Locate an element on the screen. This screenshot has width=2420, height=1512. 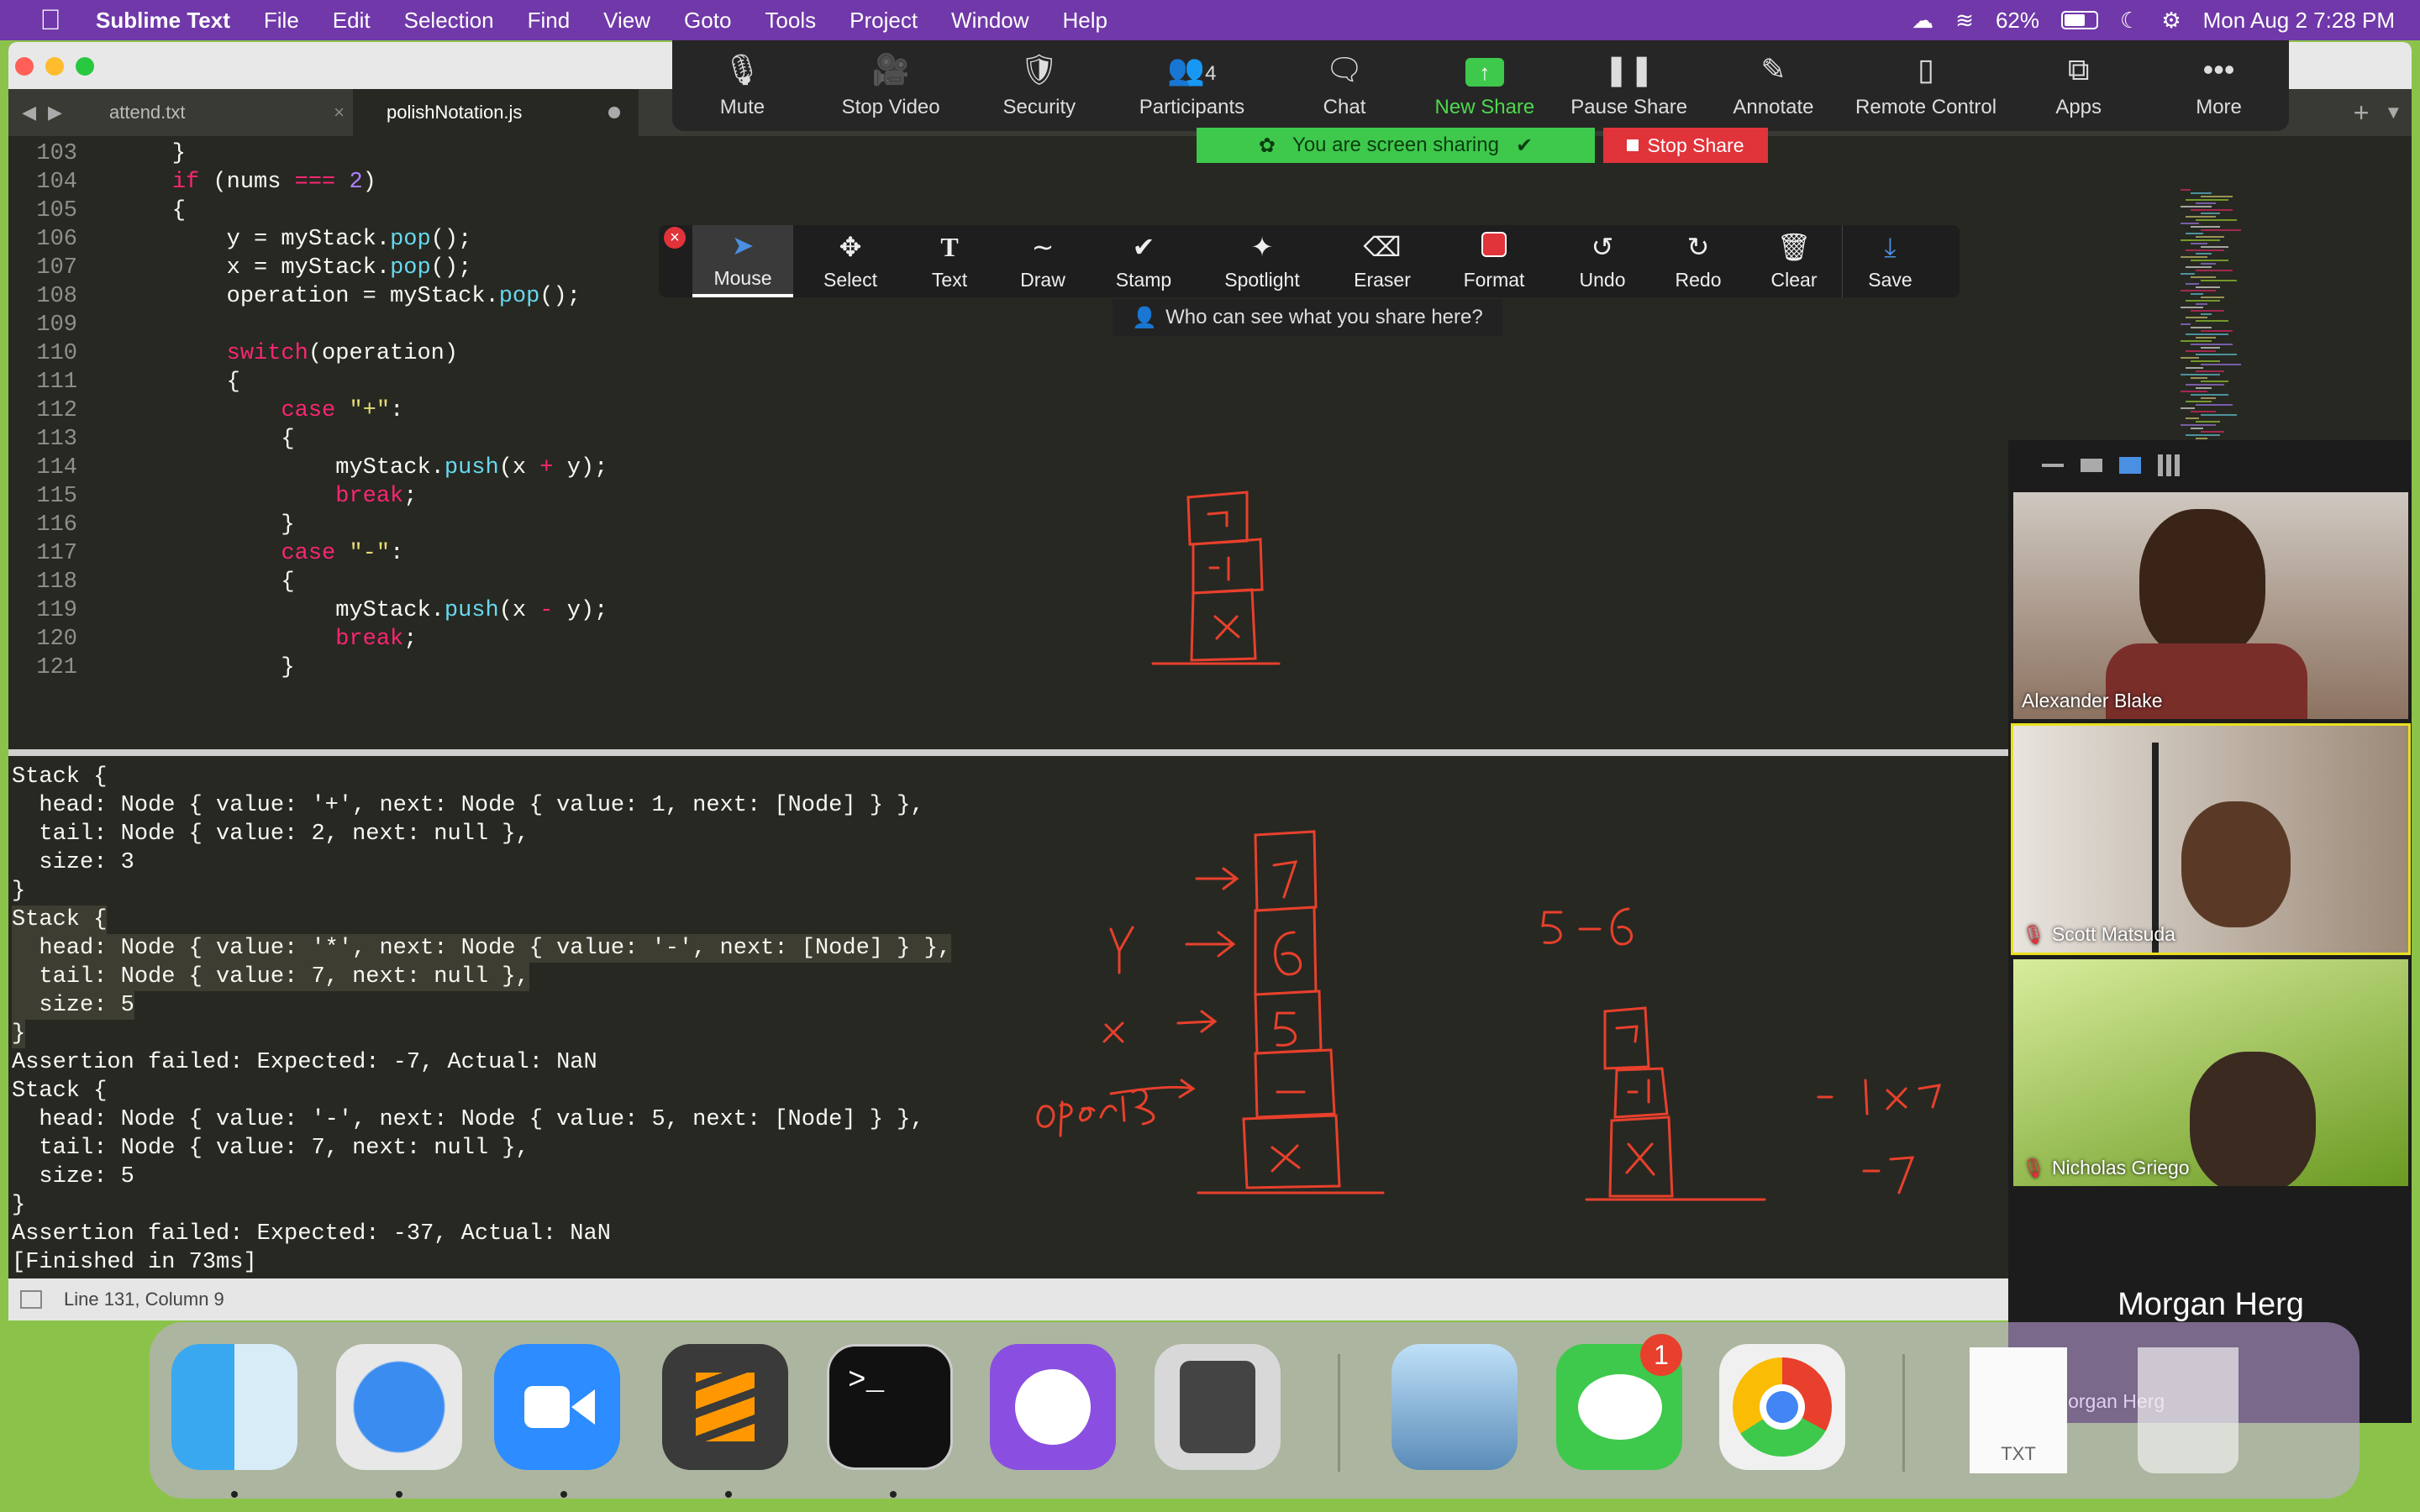
pause-share-button: ❚❚ Pause Share is located at coordinates (1629, 85).